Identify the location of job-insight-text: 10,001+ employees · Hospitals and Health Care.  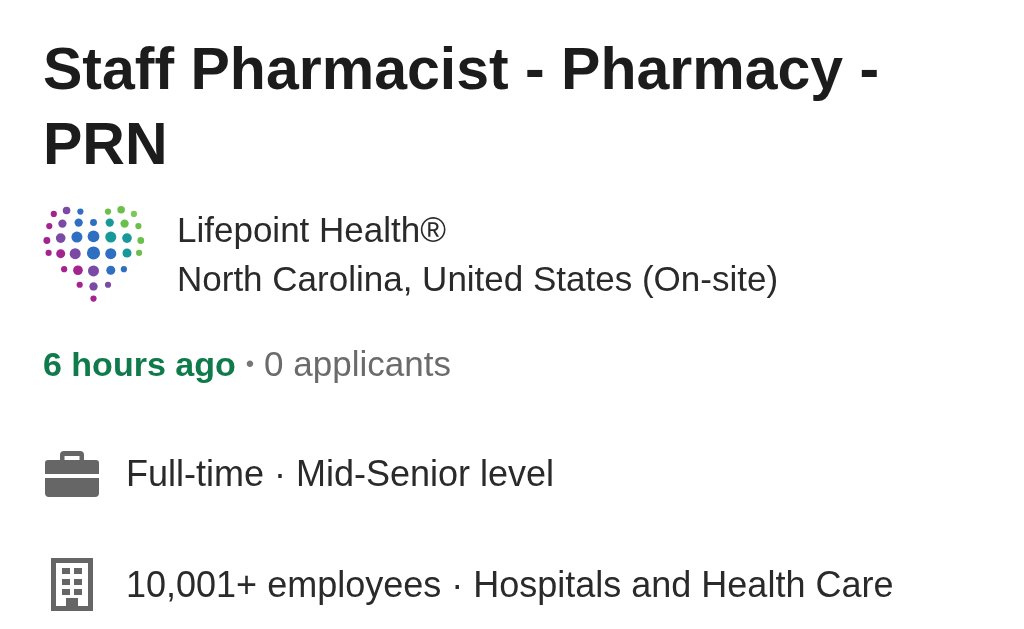
(510, 584).